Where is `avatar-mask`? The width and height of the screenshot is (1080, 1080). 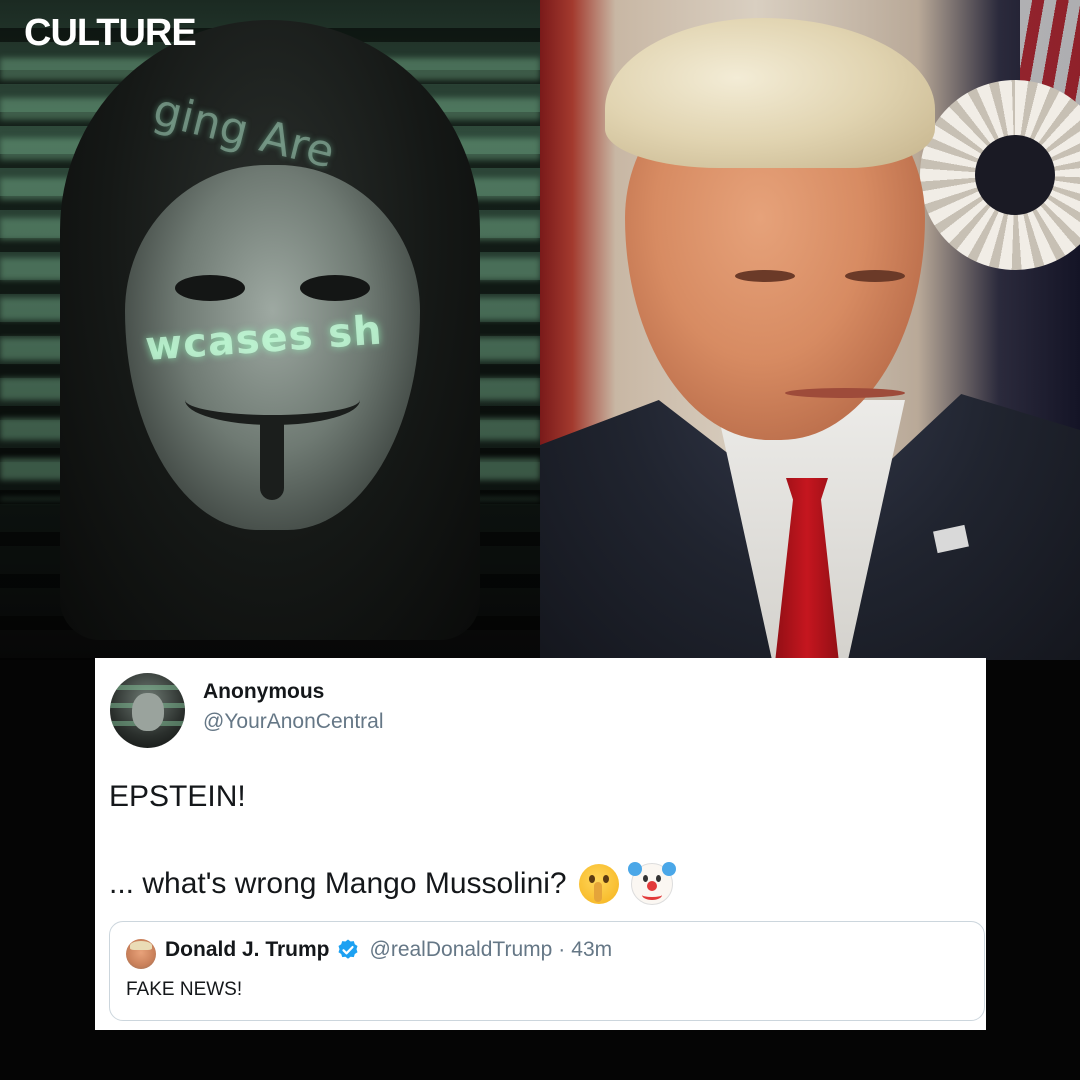
avatar-mask is located at coordinates (148, 712).